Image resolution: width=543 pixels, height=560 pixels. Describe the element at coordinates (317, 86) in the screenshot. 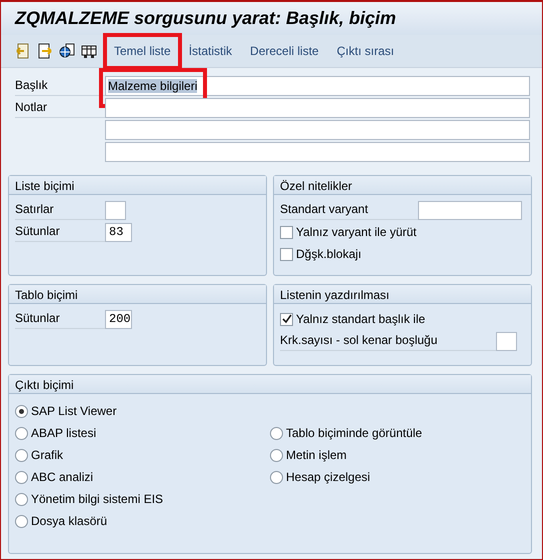

I see `text-field: Malzeme bilgileri` at that location.